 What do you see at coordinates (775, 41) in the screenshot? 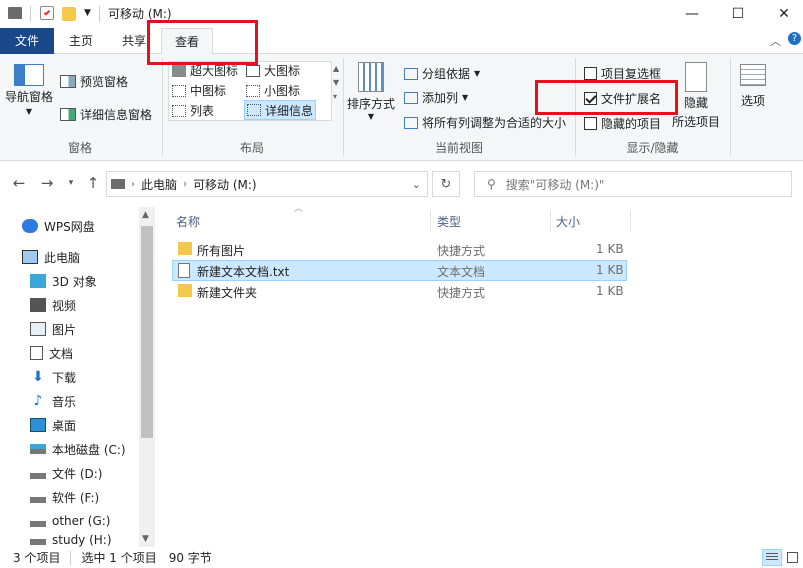
I see `collapse-ribbon-icon: ︿` at bounding box center [775, 41].